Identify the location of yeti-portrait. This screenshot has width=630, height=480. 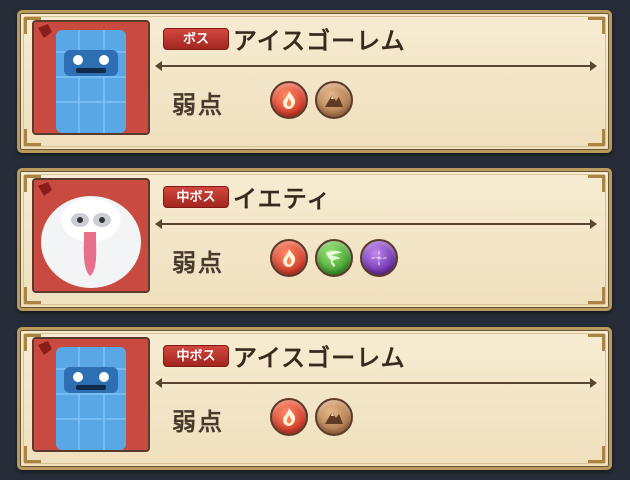
(91, 235).